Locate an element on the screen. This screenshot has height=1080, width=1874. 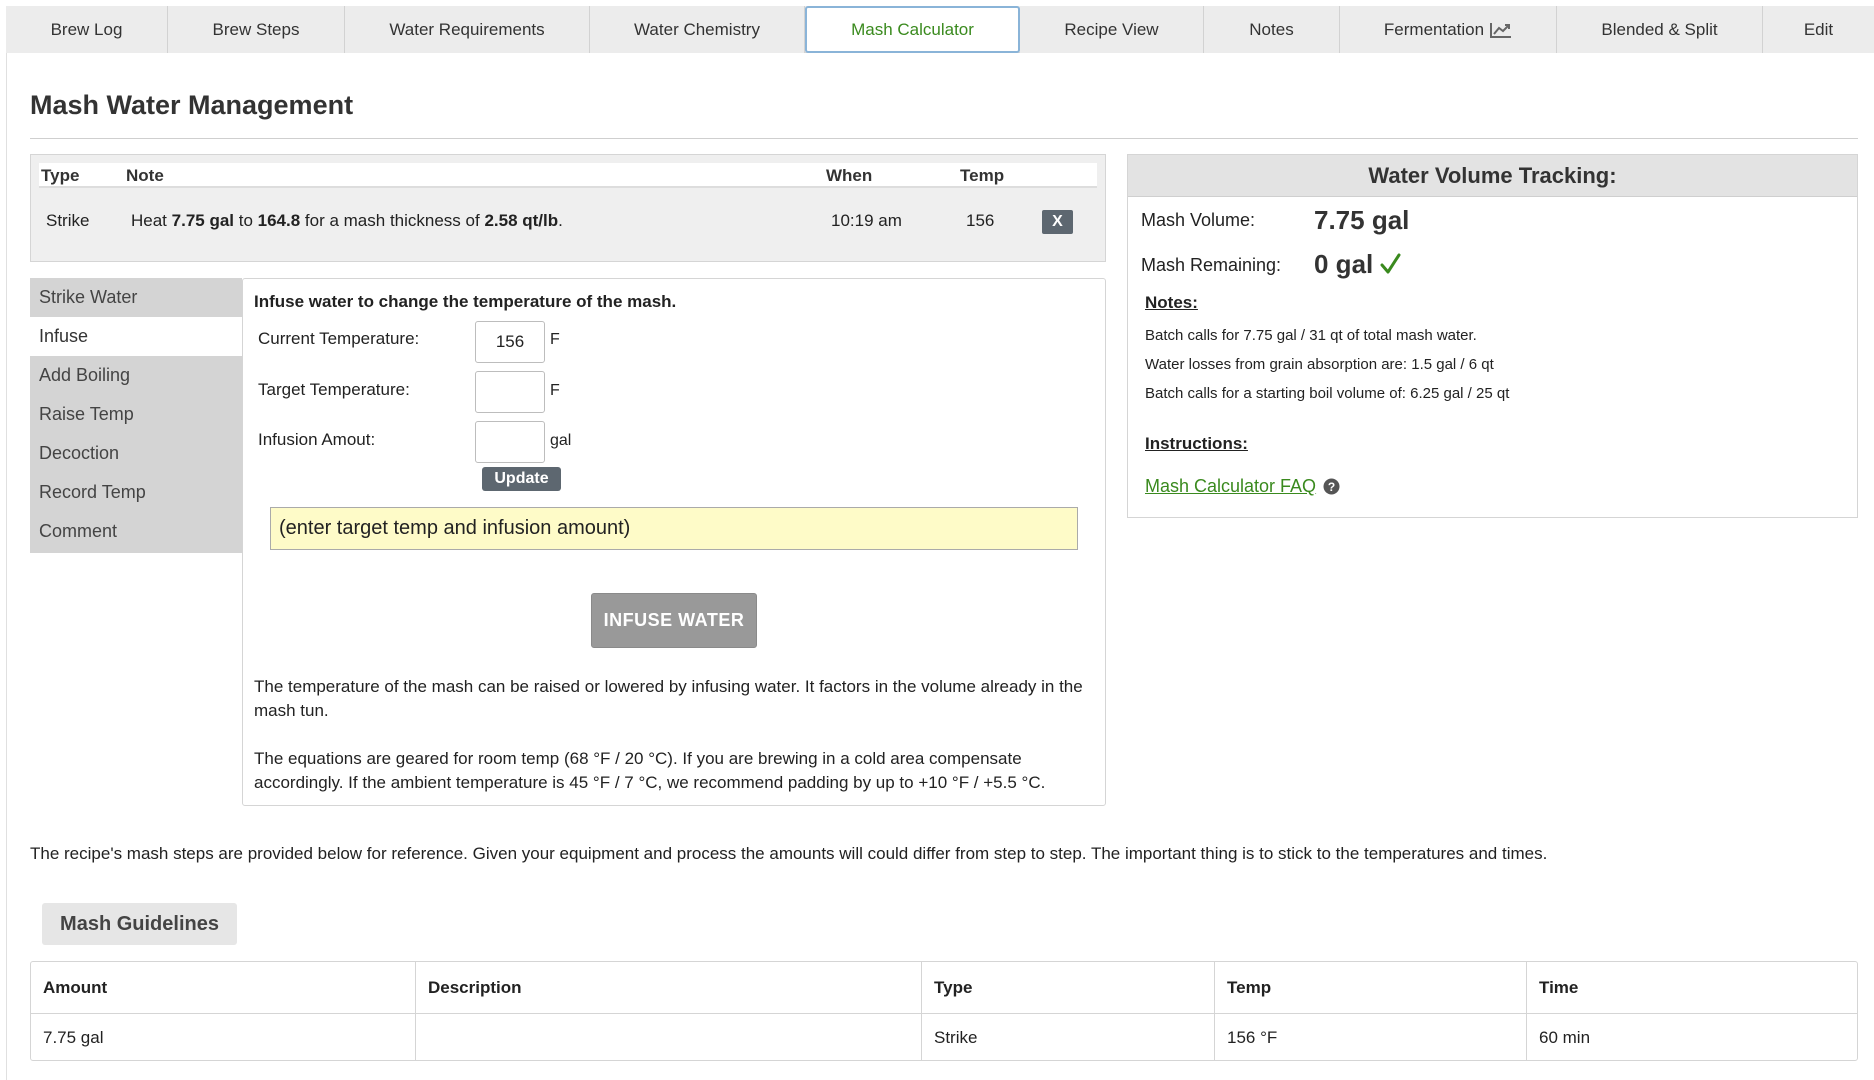
tab-label: Edit is located at coordinates (1818, 29).